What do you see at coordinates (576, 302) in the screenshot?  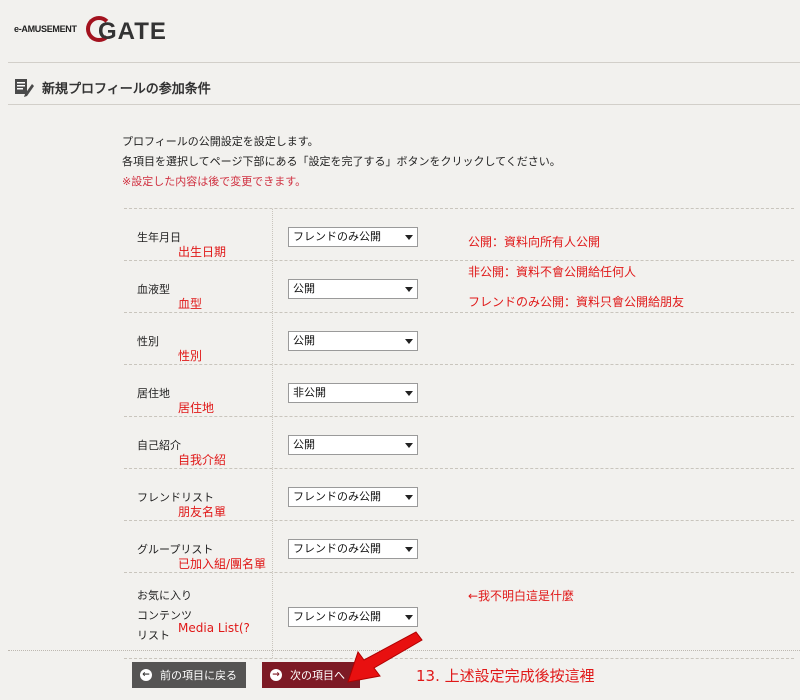 I see `note-friends-only: フレンドのみ公開：資料只會公開給朋友` at bounding box center [576, 302].